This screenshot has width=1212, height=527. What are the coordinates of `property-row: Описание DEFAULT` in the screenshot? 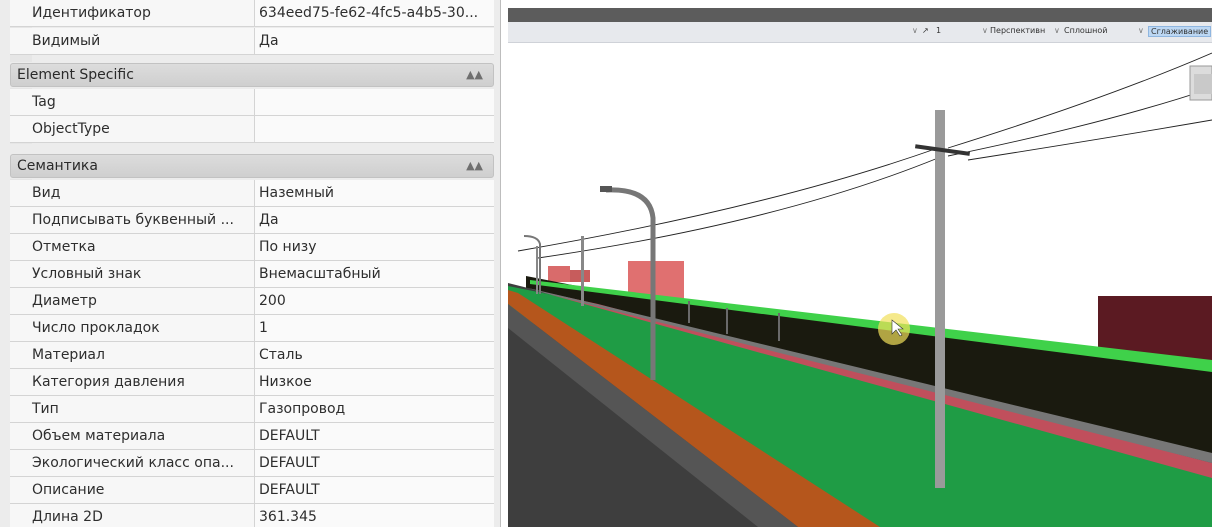 It's located at (252, 490).